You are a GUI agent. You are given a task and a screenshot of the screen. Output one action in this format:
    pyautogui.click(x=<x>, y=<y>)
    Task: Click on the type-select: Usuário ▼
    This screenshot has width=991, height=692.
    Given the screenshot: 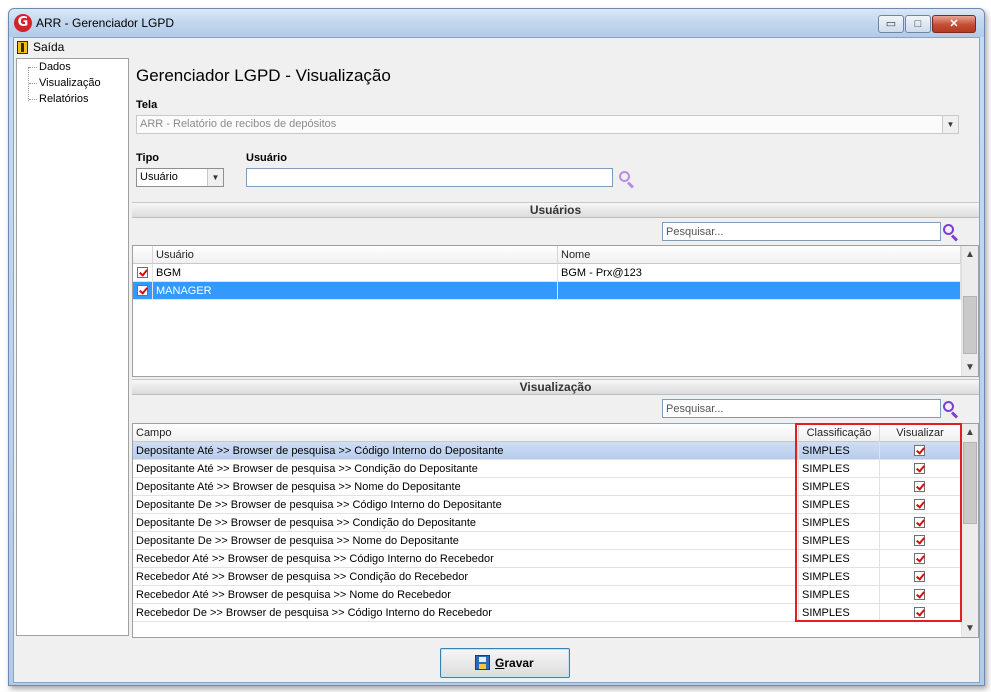 What is the action you would take?
    pyautogui.click(x=180, y=177)
    